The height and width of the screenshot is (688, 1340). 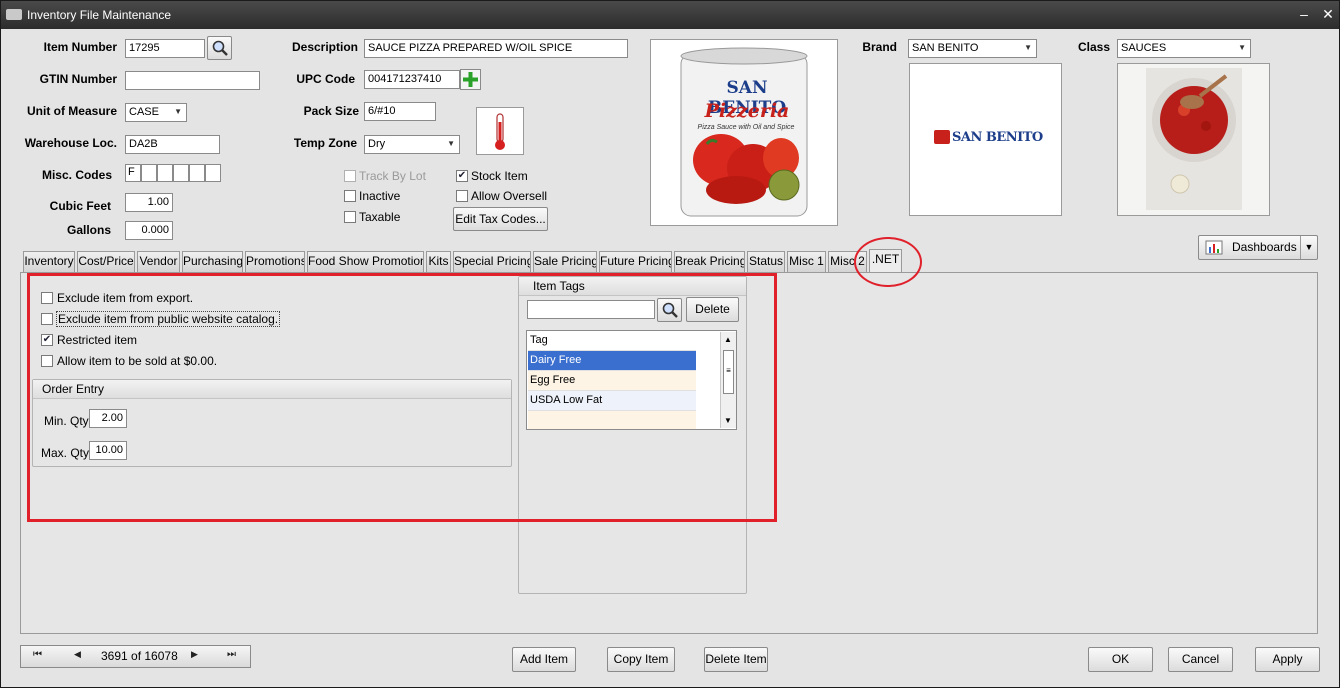 What do you see at coordinates (37, 654) in the screenshot?
I see `first-record-icon: ⏮` at bounding box center [37, 654].